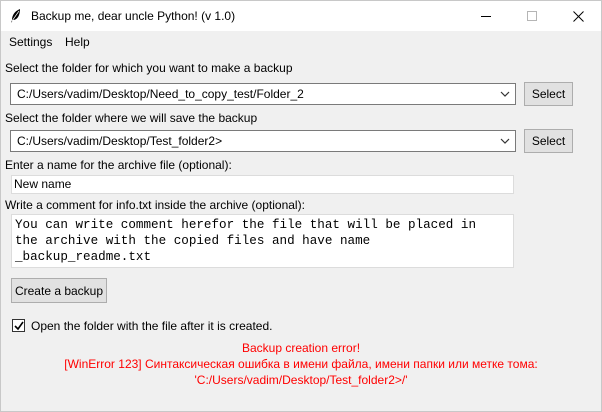  I want to click on archive-name-input: New name, so click(262, 184).